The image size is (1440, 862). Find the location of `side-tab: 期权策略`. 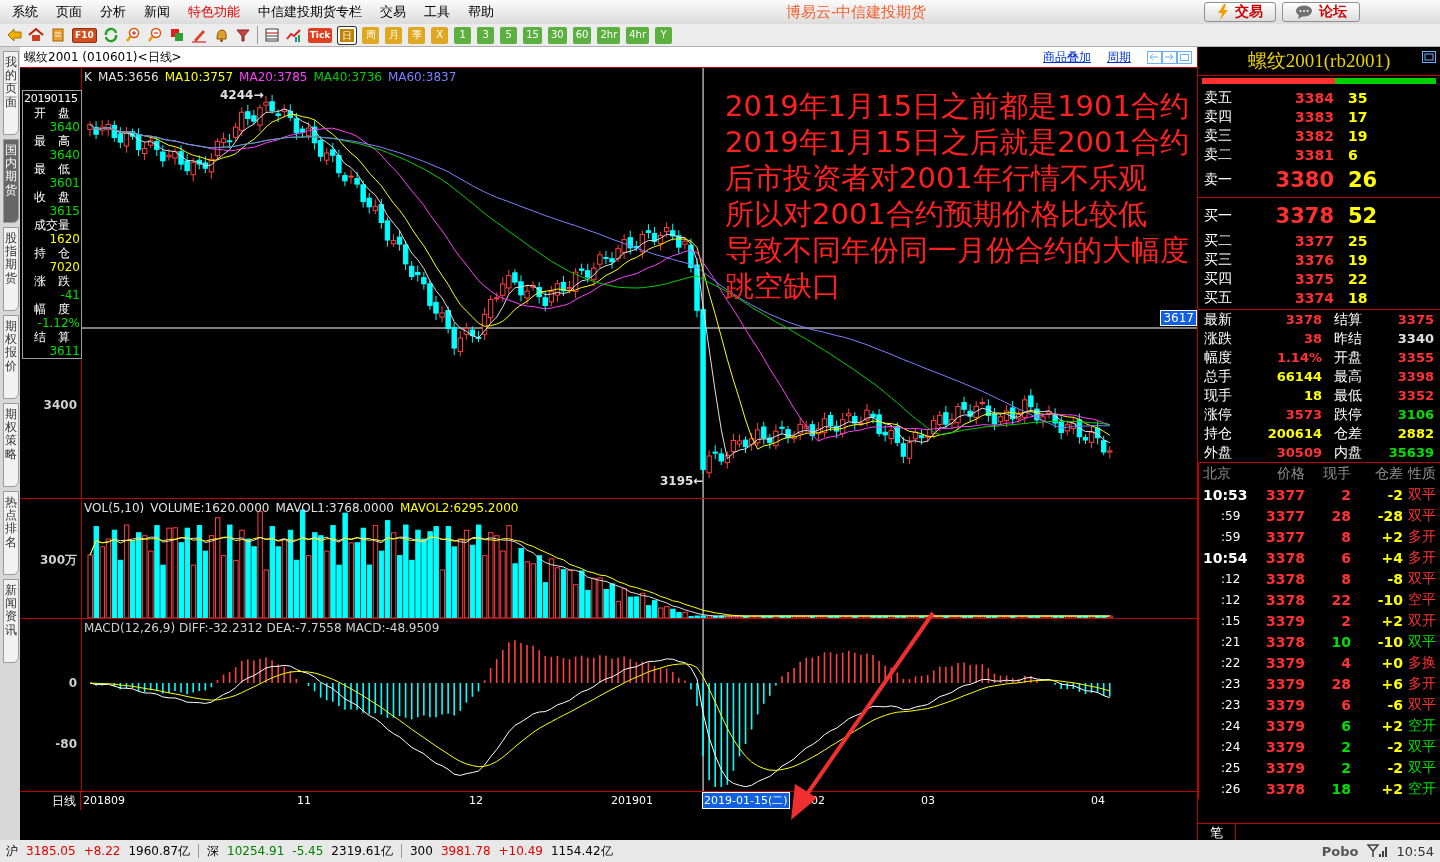

side-tab: 期权策略 is located at coordinates (11, 445).